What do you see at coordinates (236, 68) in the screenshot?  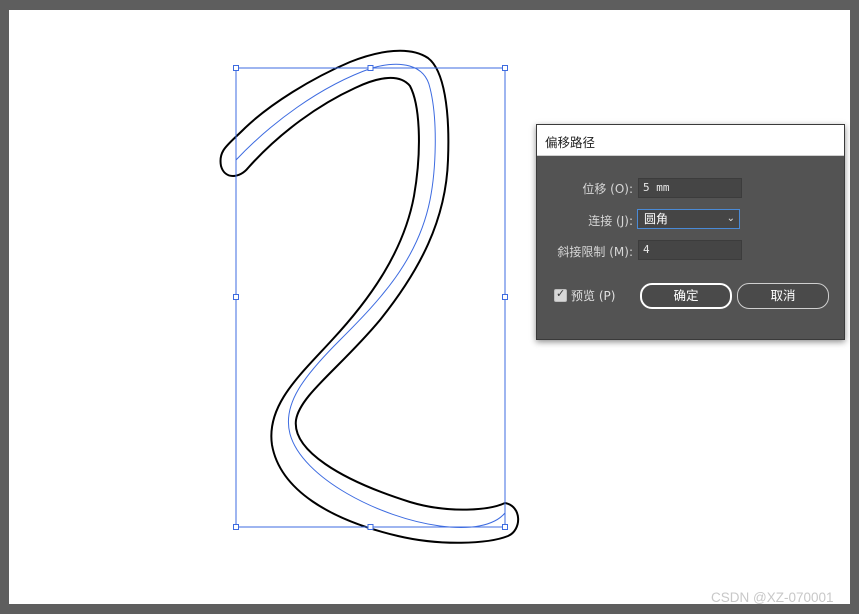 I see `handle-top-left` at bounding box center [236, 68].